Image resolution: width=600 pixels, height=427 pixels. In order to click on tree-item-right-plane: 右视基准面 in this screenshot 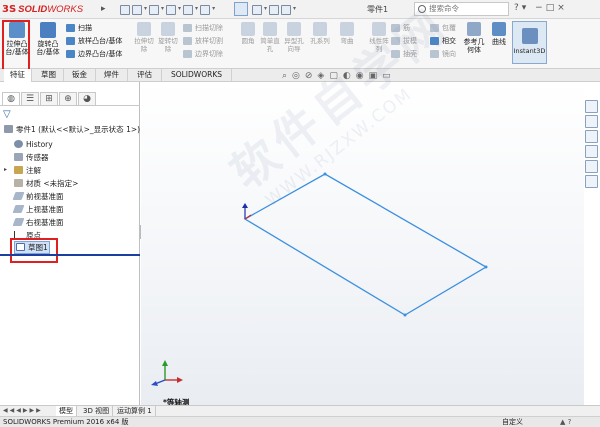, I will do `click(38, 222)`.